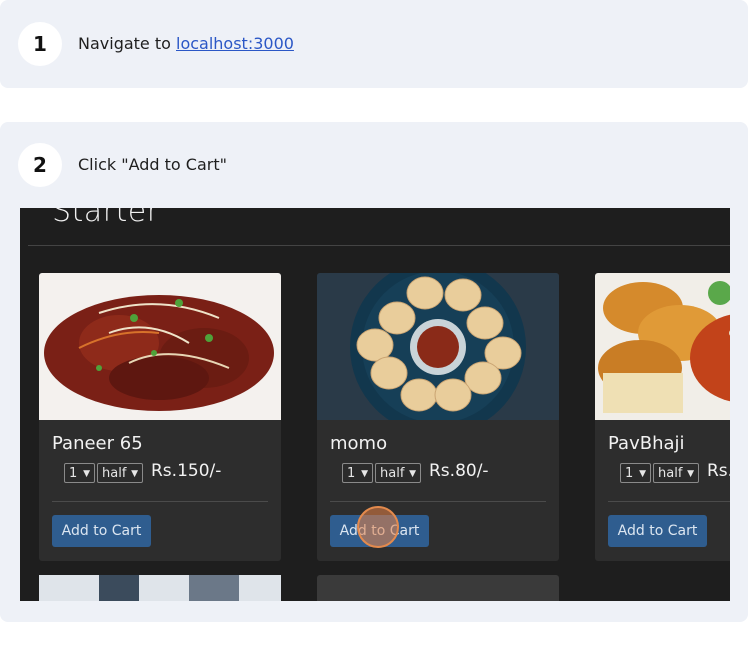 Image resolution: width=751 pixels, height=653 pixels. What do you see at coordinates (379, 245) in the screenshot?
I see `section-divider` at bounding box center [379, 245].